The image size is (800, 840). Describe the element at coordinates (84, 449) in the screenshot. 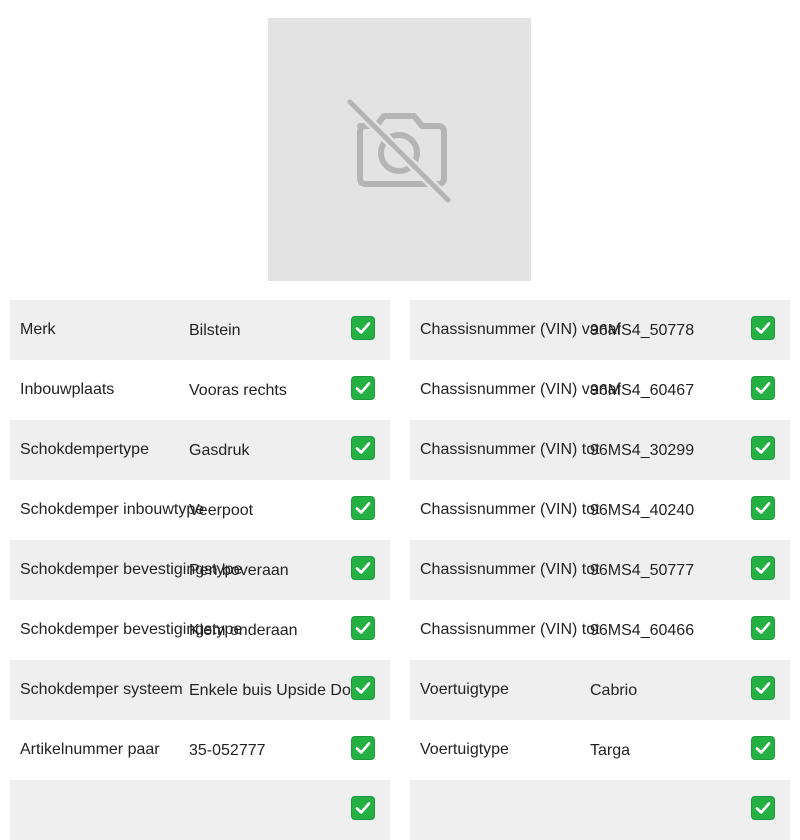

I see `spec-label: Schokdempertype` at that location.